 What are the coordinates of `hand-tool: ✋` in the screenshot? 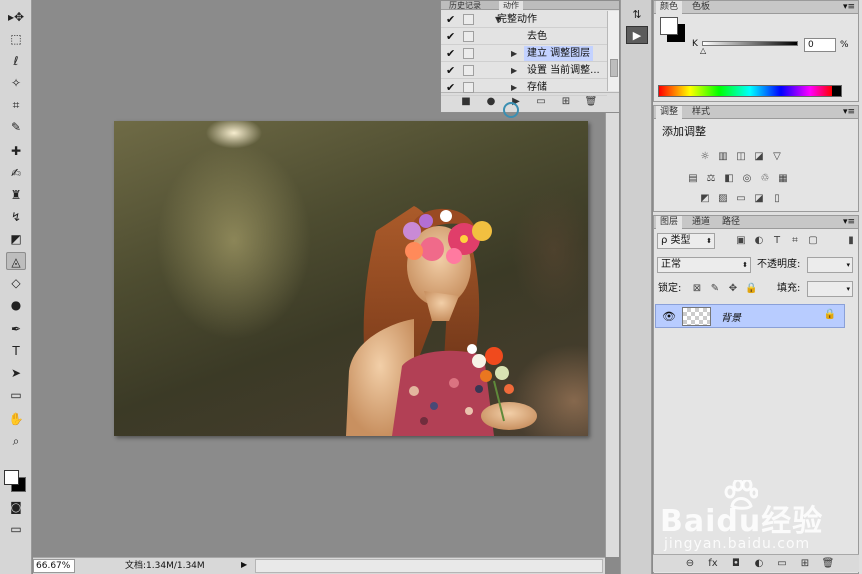 It's located at (16, 419).